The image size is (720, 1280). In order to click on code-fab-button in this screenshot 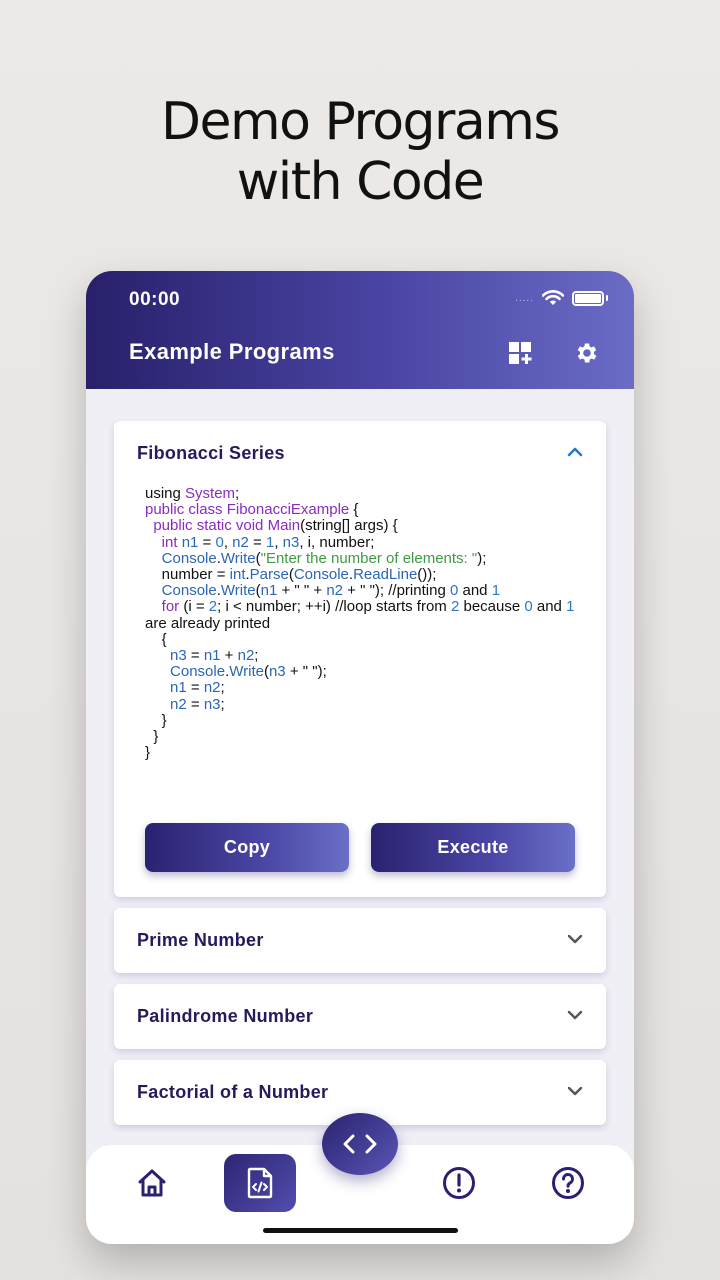, I will do `click(360, 1144)`.